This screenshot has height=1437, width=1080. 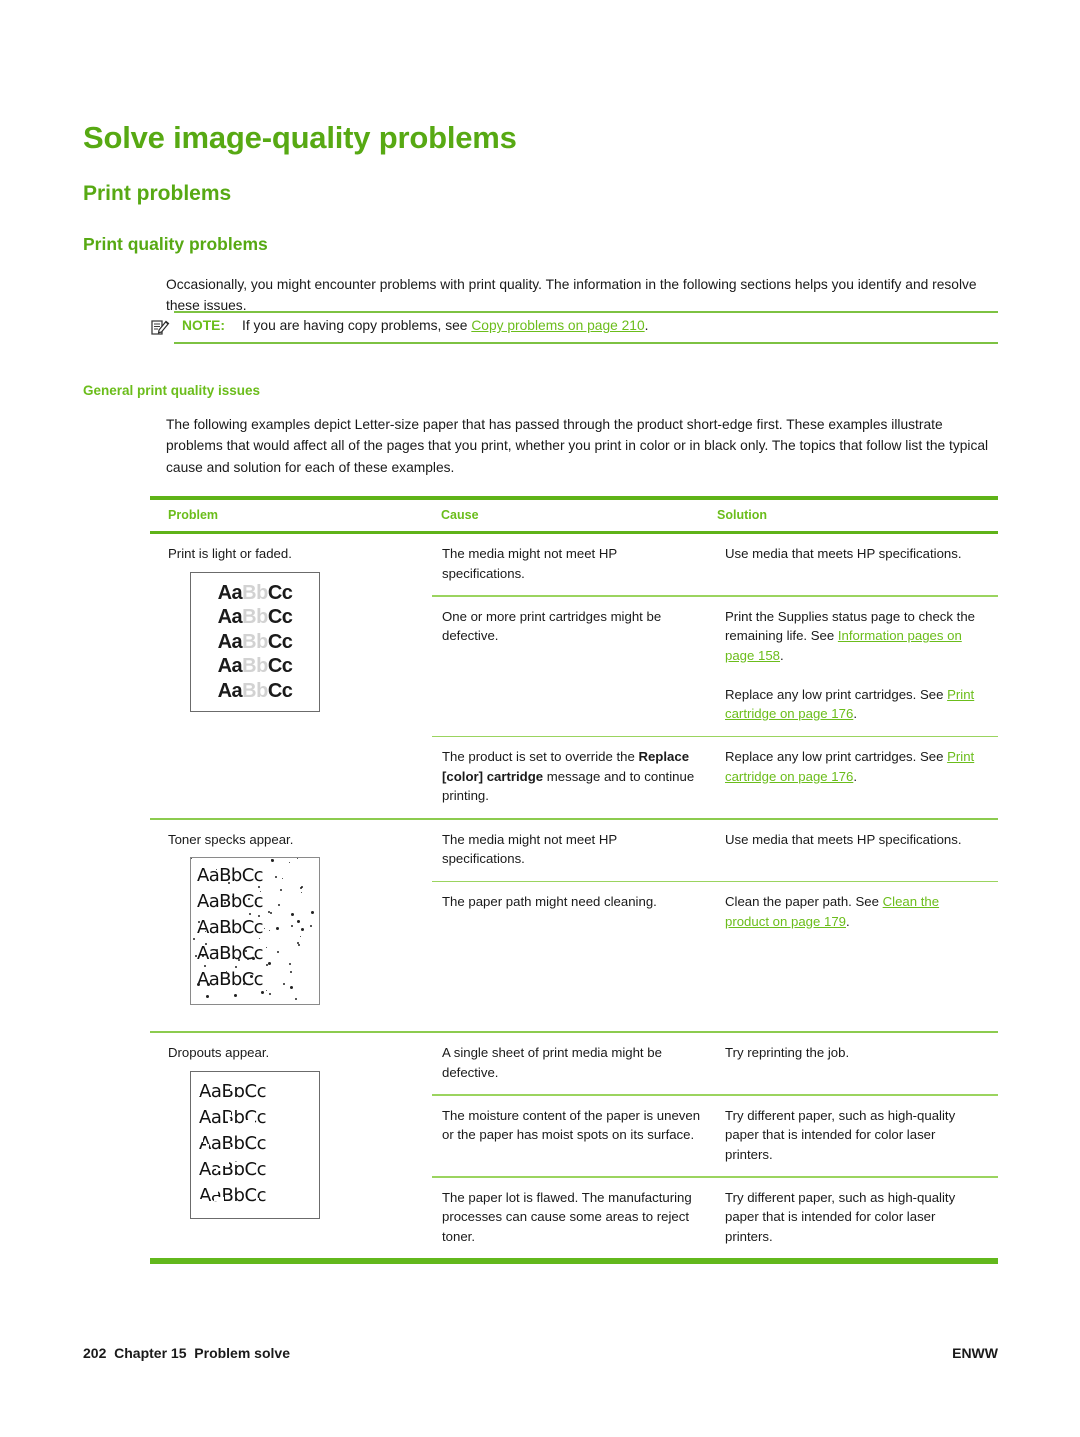 I want to click on table-cell-cause: The paper path might need cleaning., so click(x=549, y=901).